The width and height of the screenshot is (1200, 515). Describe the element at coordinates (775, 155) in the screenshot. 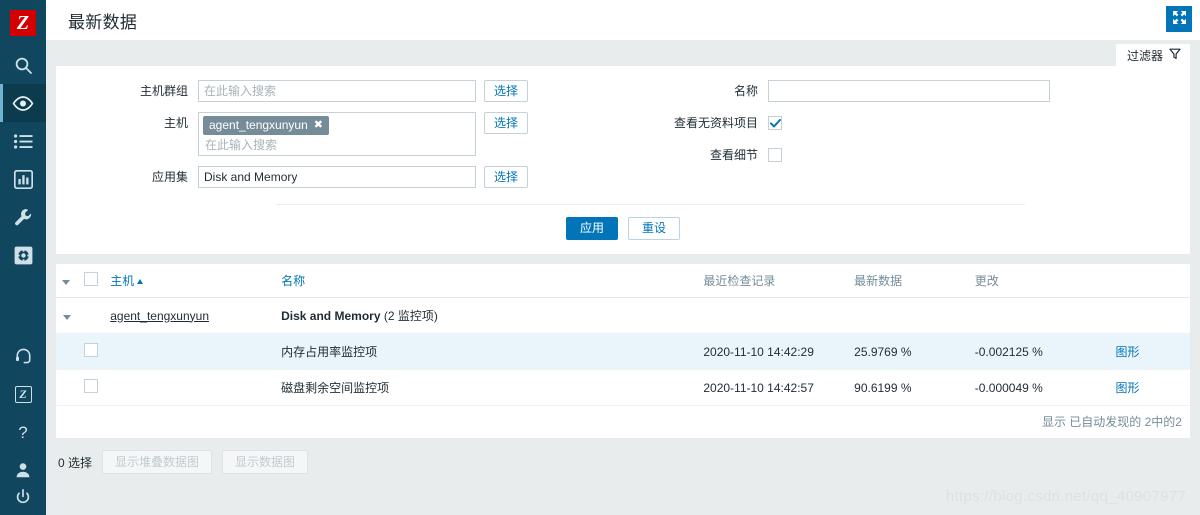

I see `show-details-checkbox` at that location.